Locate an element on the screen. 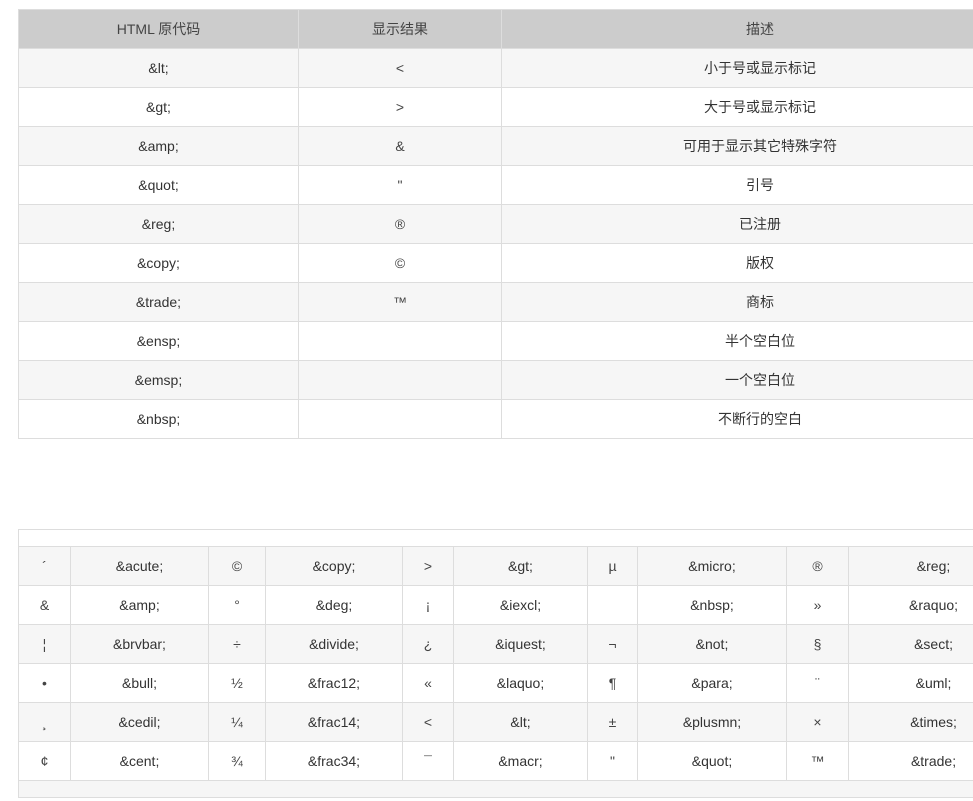  table-row: &lt; < 小于号或显示标记 is located at coordinates (495, 68).